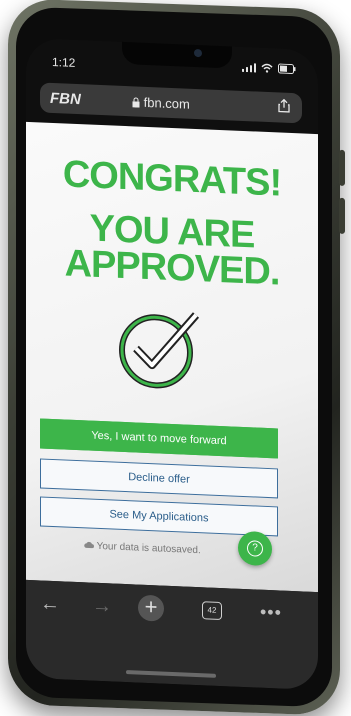 The image size is (351, 716). I want to click on volume-up-button, so click(342, 167).